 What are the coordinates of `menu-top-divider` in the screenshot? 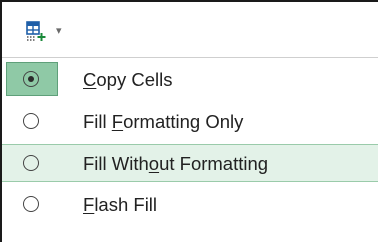 It's located at (190, 57).